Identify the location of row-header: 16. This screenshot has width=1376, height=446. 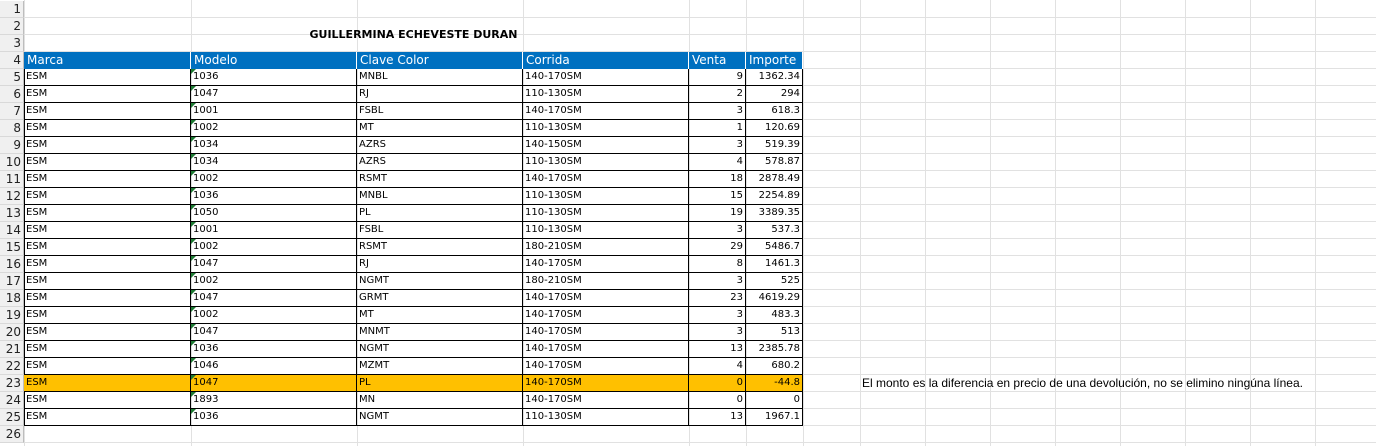
(12, 264).